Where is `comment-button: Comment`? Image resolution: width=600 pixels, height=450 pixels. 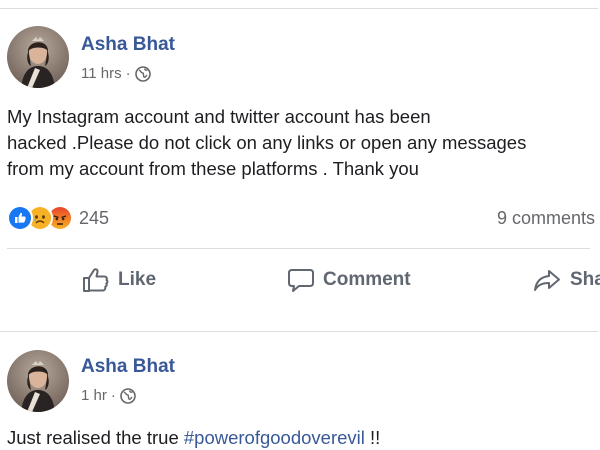
comment-button: Comment is located at coordinates (349, 280).